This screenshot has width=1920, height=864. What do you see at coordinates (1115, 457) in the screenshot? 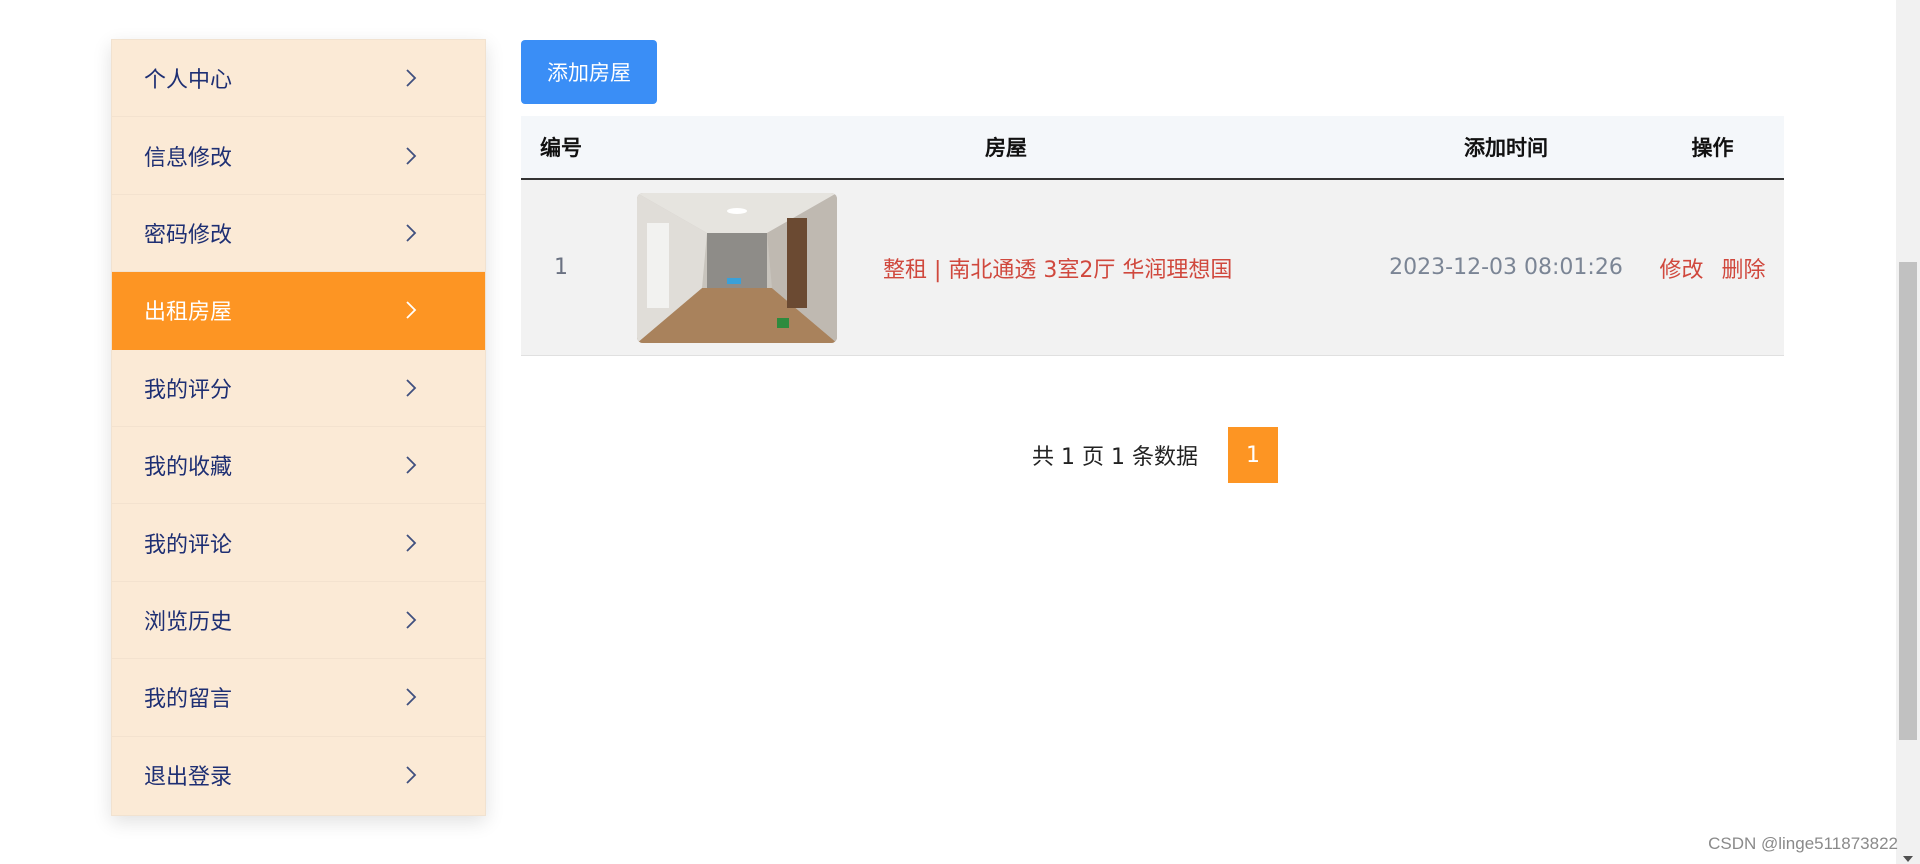
I see `pagination-info: 共 1 页 1 条数据` at bounding box center [1115, 457].